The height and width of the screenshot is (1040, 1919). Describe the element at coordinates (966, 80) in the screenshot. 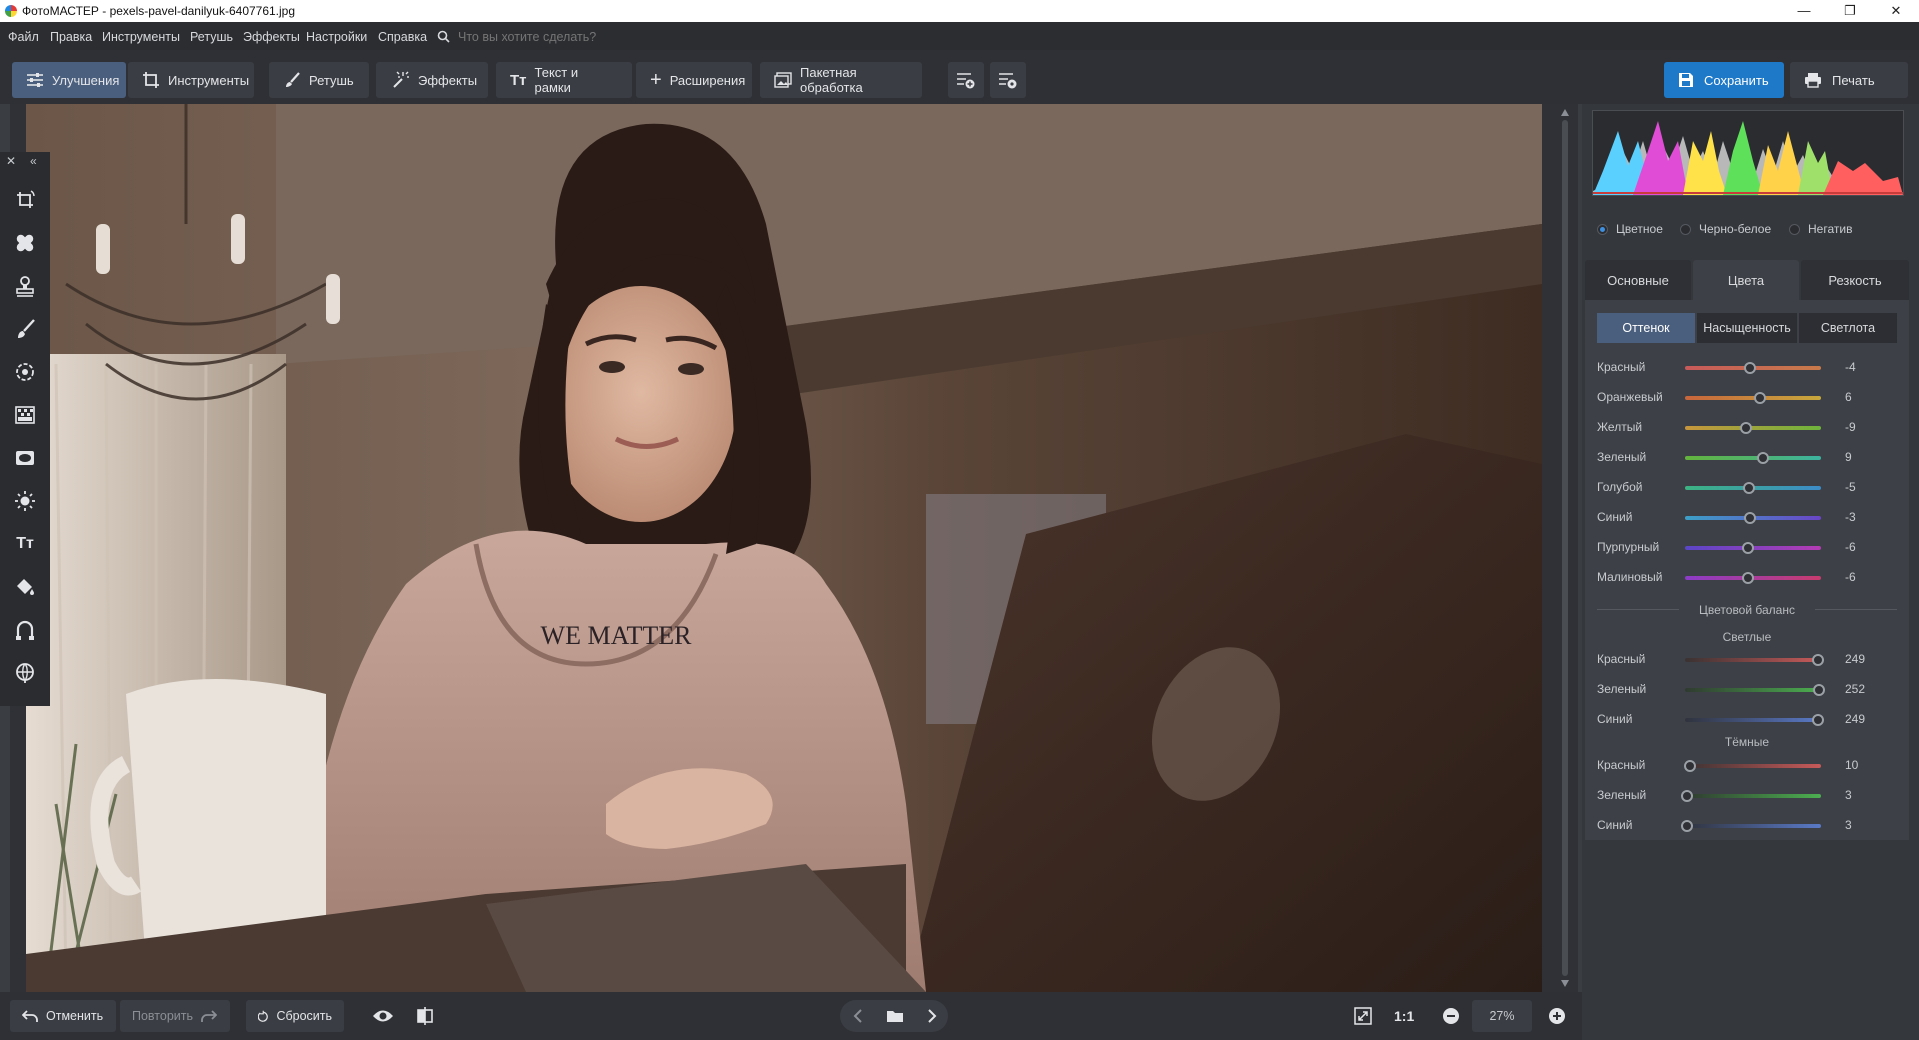

I see `presets-add-button` at that location.